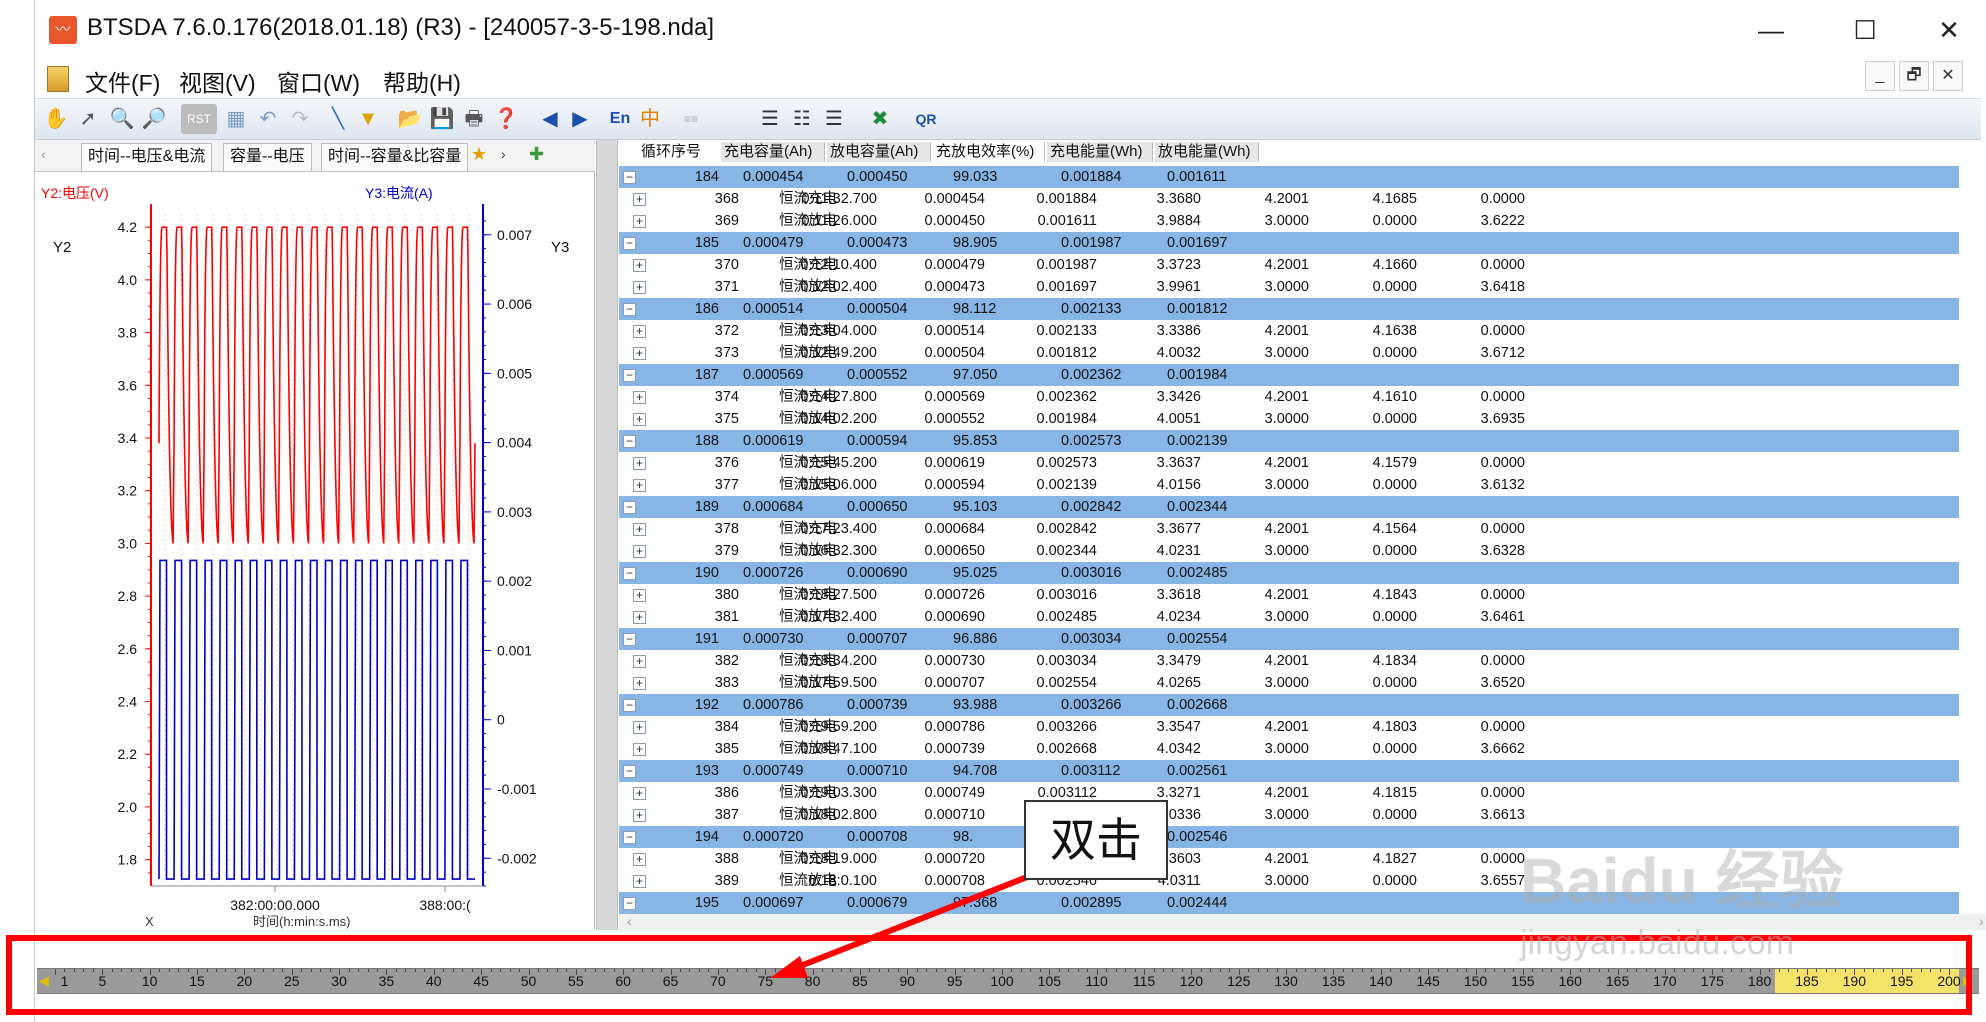 The image size is (1986, 1022). Describe the element at coordinates (1657, 943) in the screenshot. I see `watermark-url: jingyan.baidu.com` at that location.